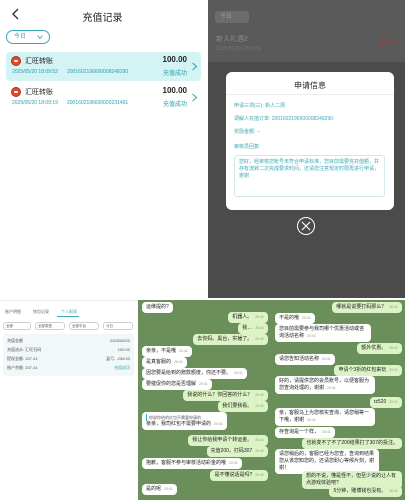 Image resolution: width=405 pixels, height=500 pixels. What do you see at coordinates (123, 349) in the screenshot?
I see `card-recharge-amount: 100.00` at bounding box center [123, 349].